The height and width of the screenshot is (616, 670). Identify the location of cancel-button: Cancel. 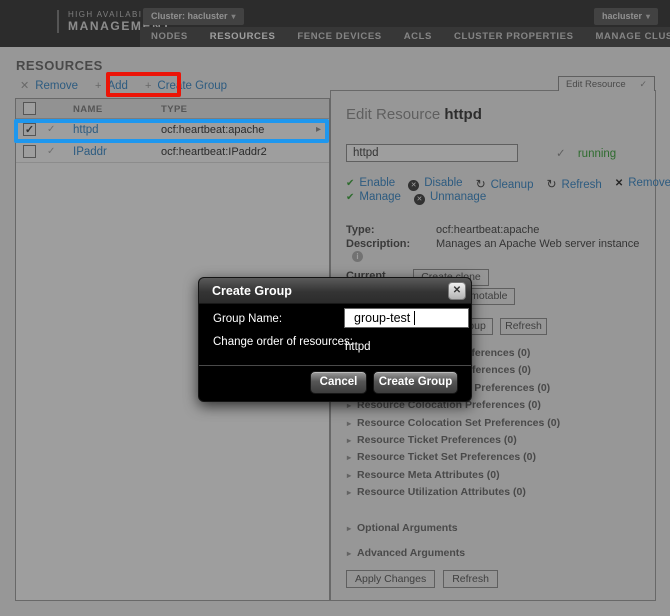
(338, 382).